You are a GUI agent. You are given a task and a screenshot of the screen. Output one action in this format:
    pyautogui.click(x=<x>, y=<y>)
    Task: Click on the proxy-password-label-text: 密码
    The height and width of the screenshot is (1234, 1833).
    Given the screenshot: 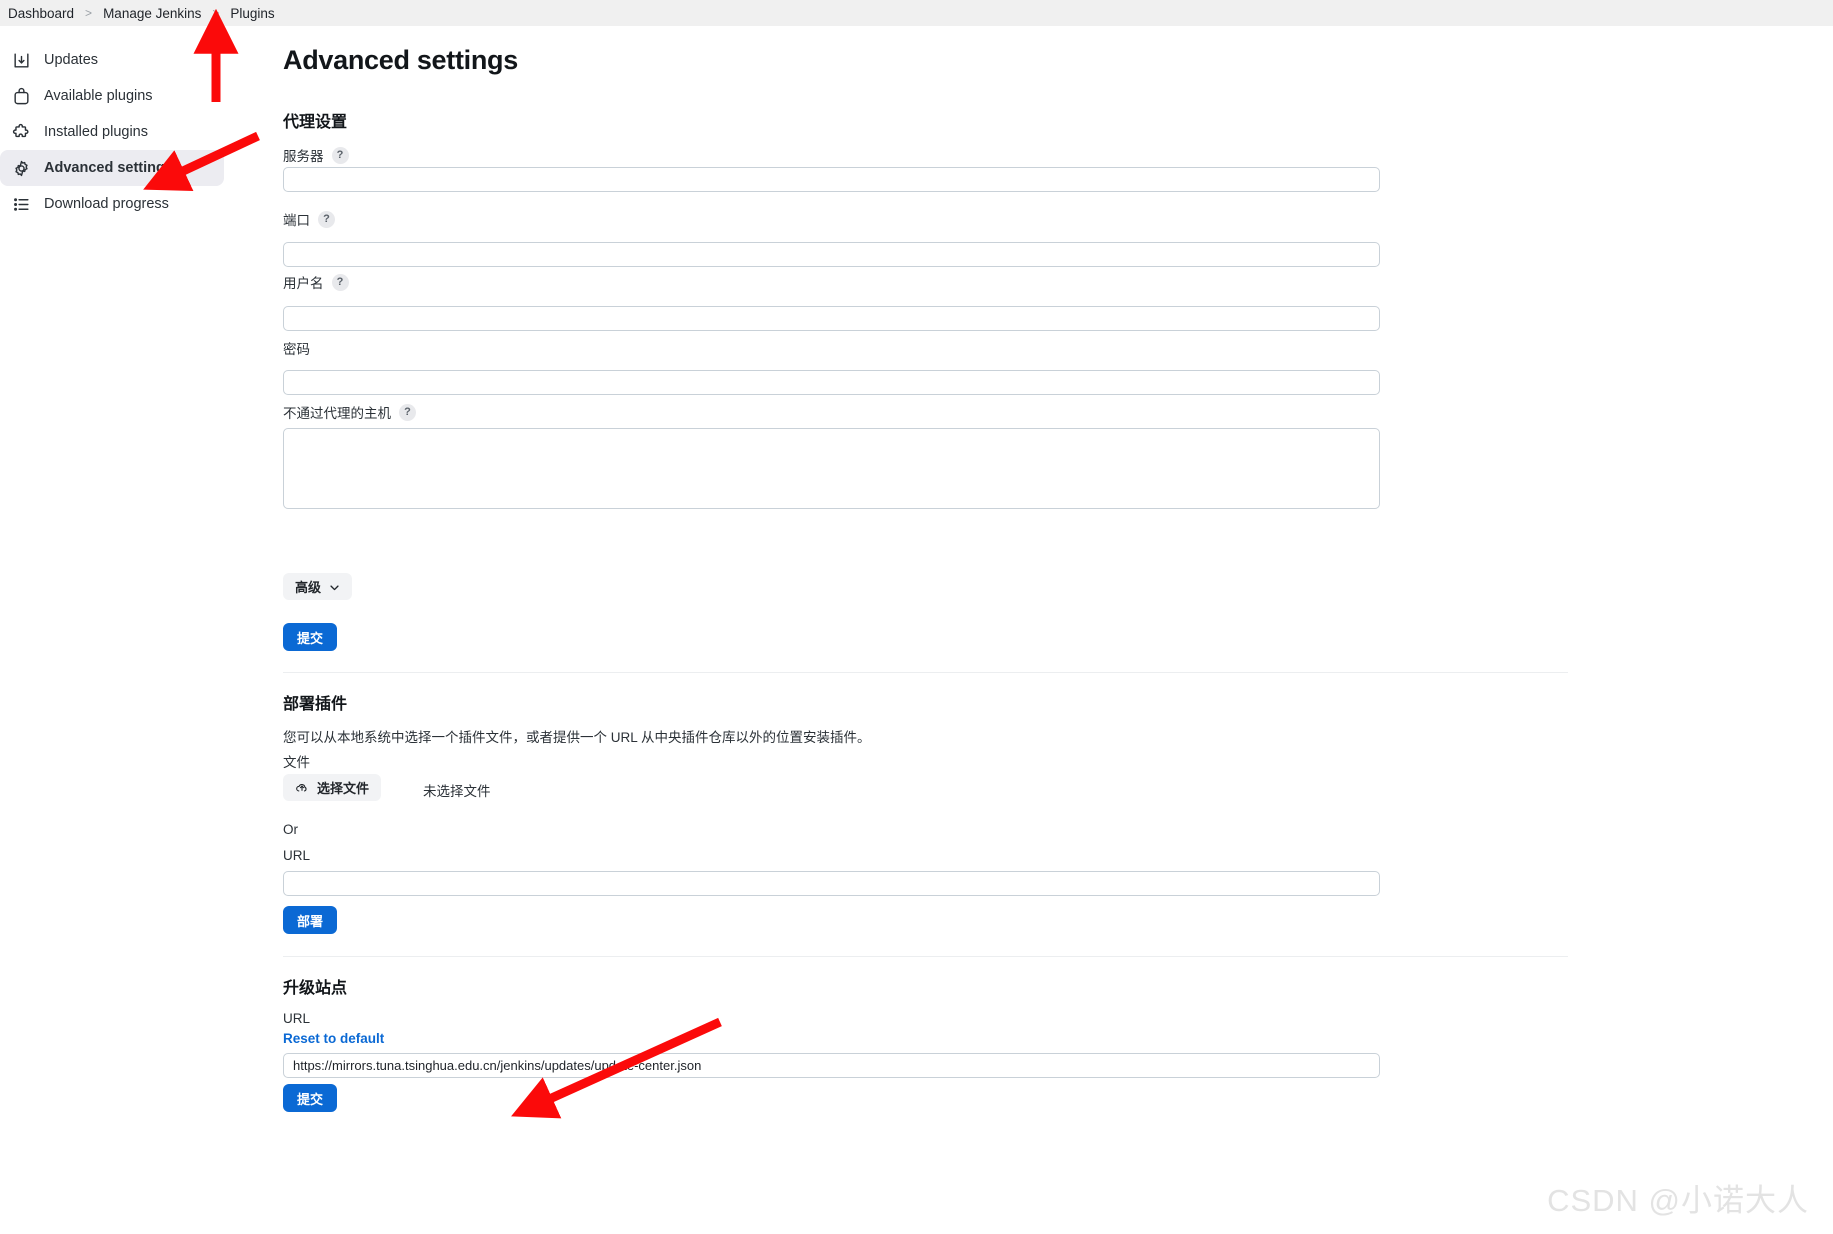 What is the action you would take?
    pyautogui.click(x=296, y=349)
    